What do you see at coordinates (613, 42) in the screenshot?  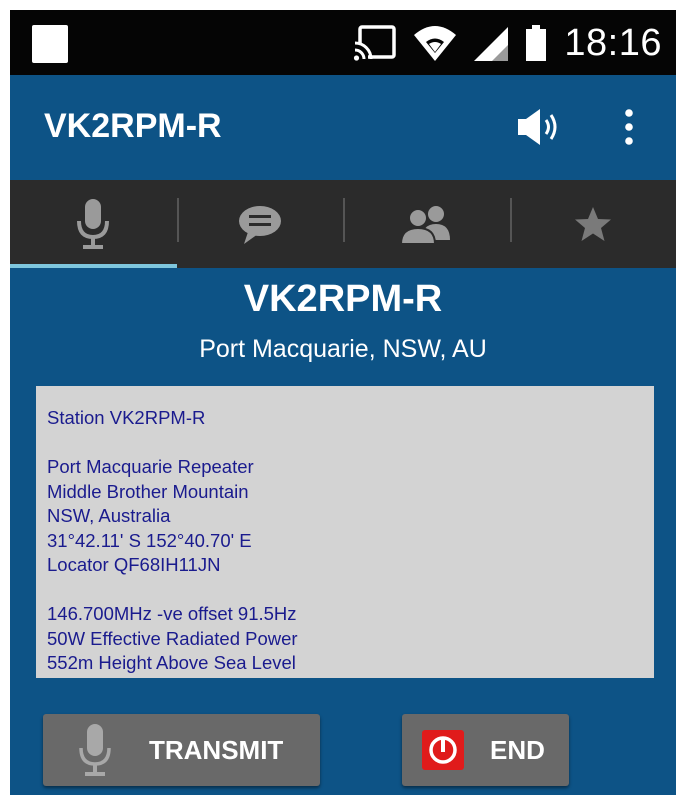 I see `status-clock: 18:16` at bounding box center [613, 42].